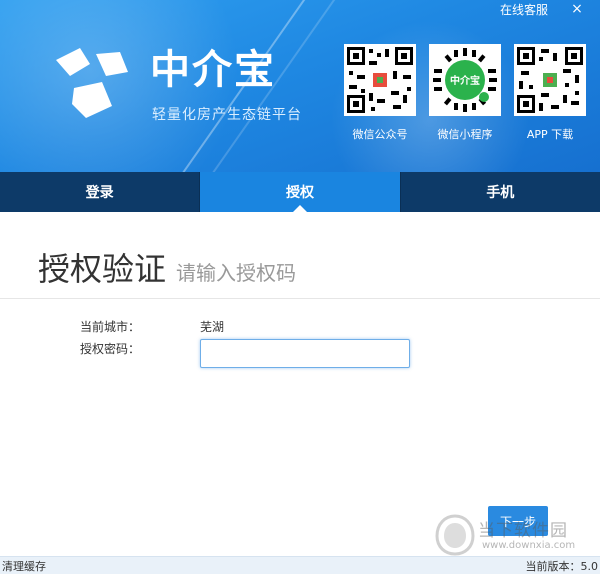 The height and width of the screenshot is (574, 600). I want to click on version-text: 当前版本：5.0, so click(562, 566).